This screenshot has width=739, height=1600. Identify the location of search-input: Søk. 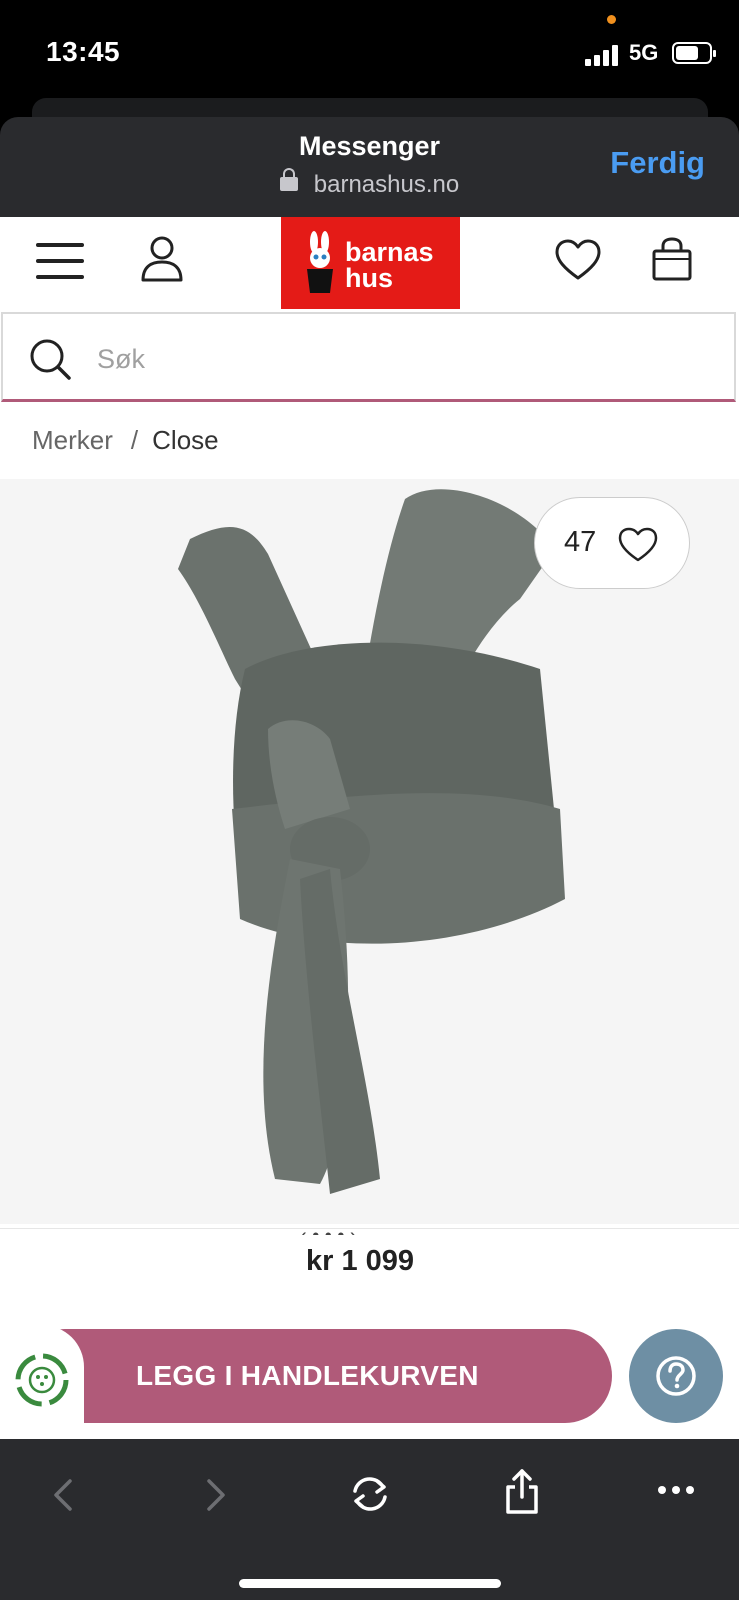
(121, 359).